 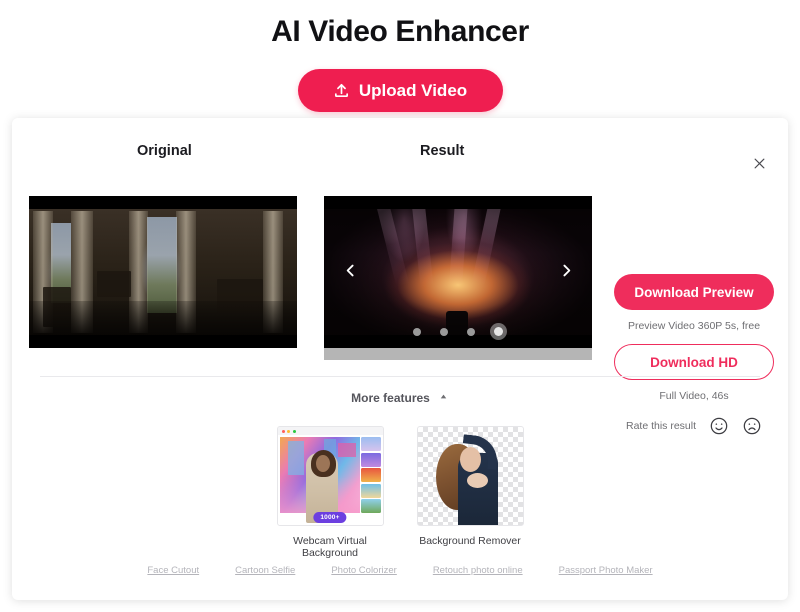 What do you see at coordinates (498, 331) in the screenshot?
I see `carousel-dot-active` at bounding box center [498, 331].